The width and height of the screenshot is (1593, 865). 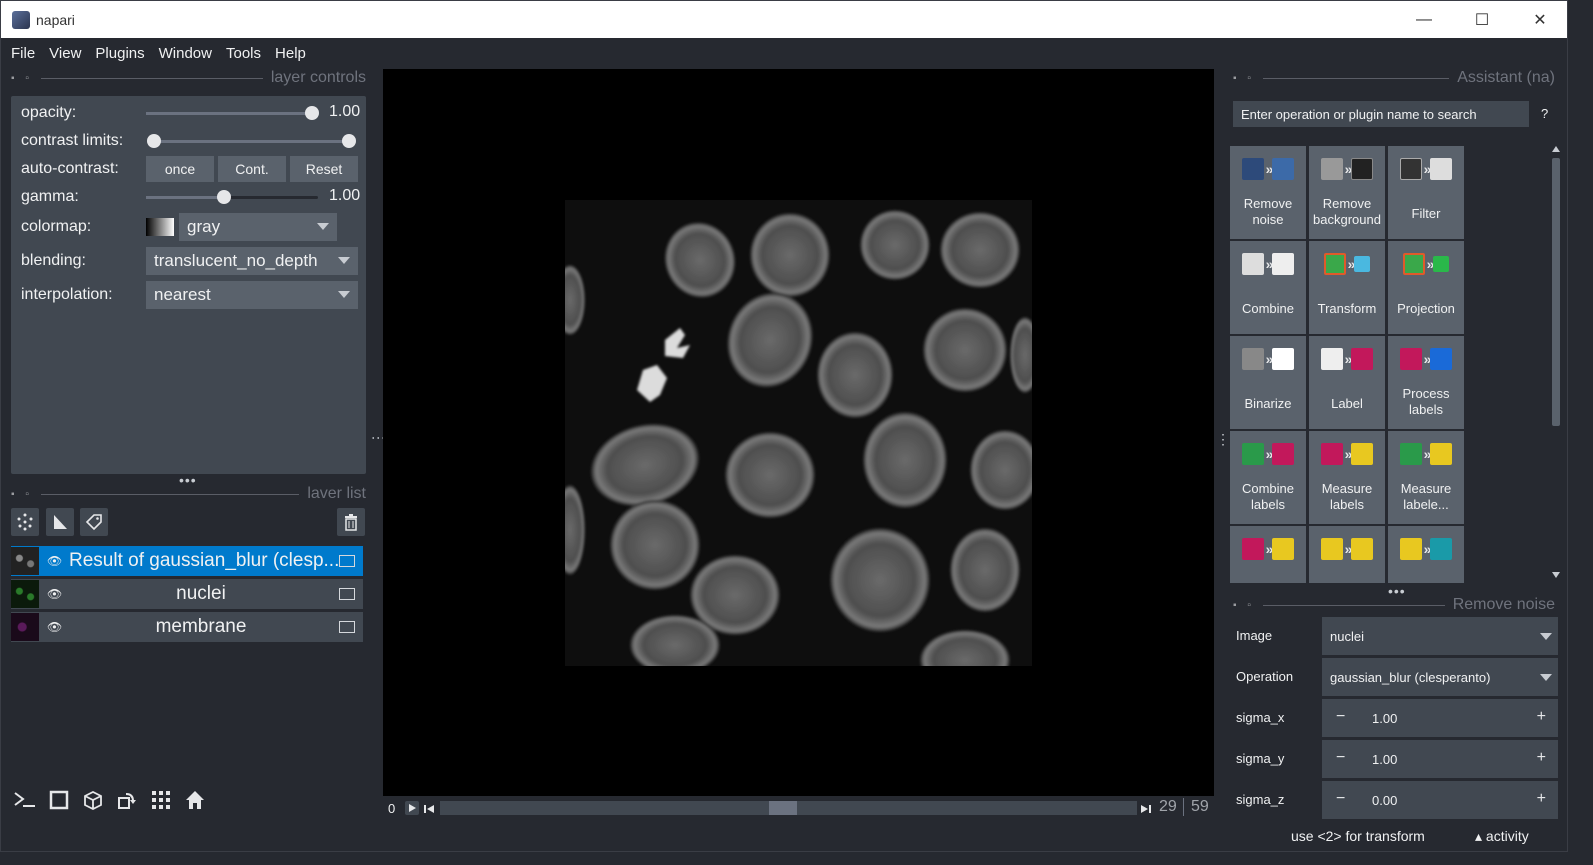 What do you see at coordinates (290, 53) in the screenshot?
I see `menu-help: Help` at bounding box center [290, 53].